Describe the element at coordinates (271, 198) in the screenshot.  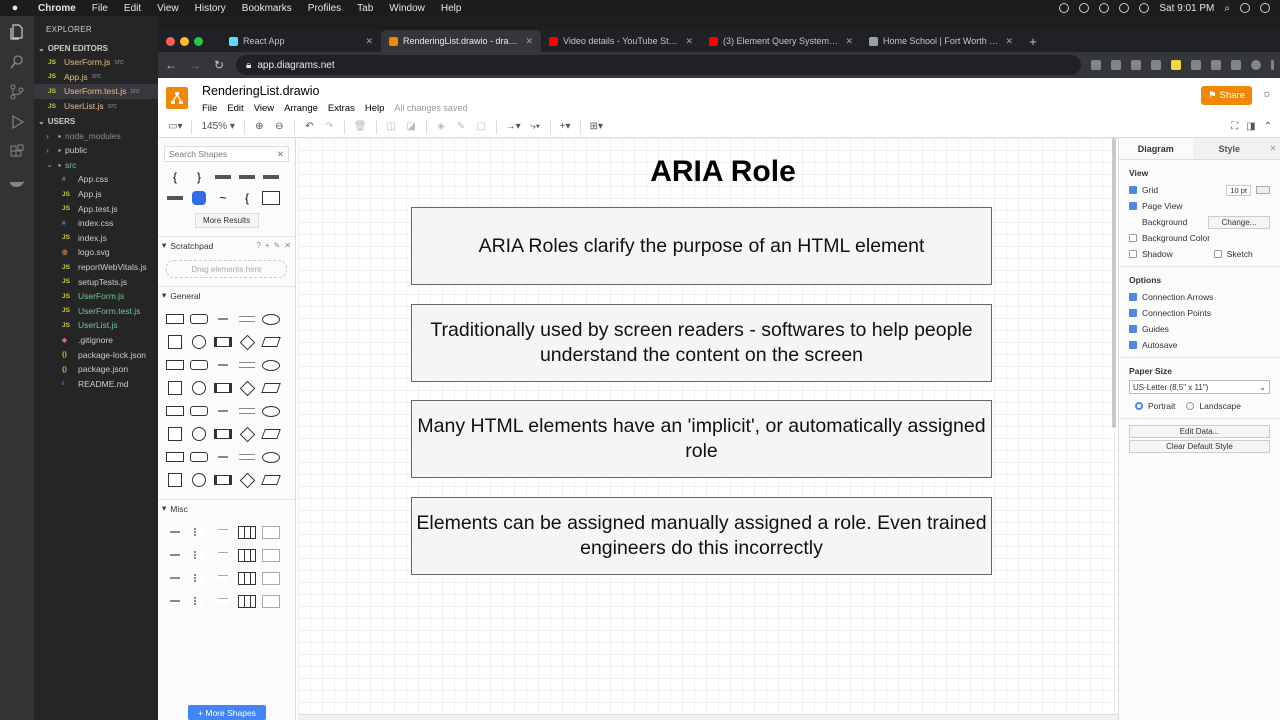
I see `shape-signal` at that location.